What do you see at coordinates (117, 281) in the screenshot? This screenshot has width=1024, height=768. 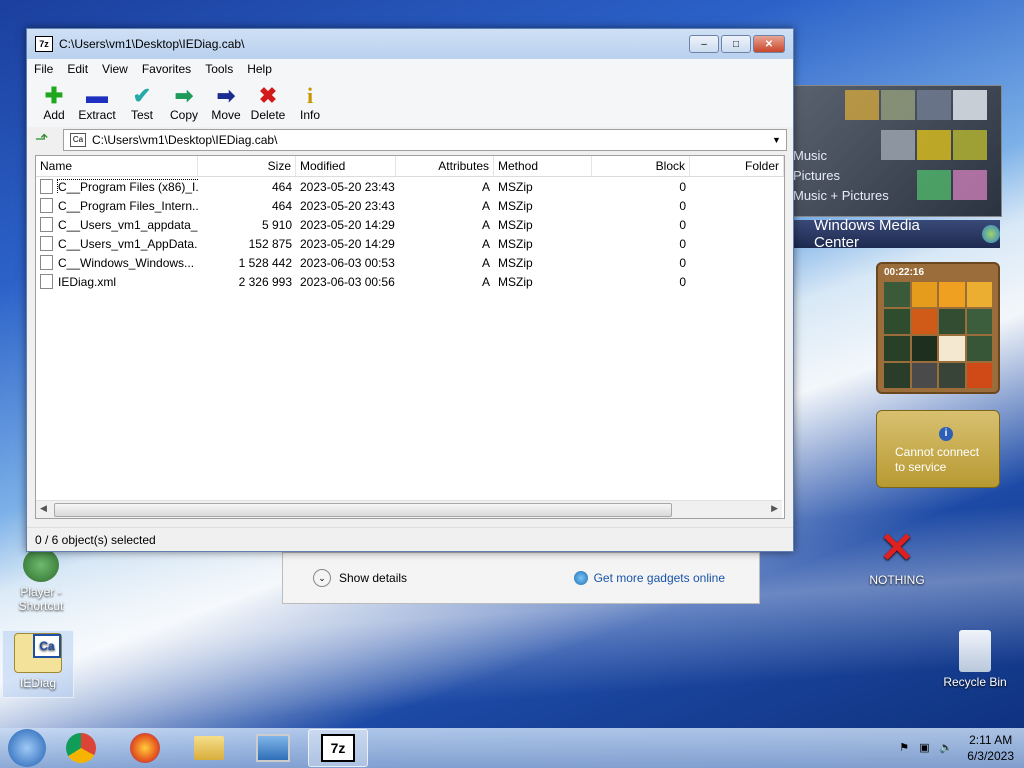 I see `file-name-cell: IEDiag.xml` at bounding box center [117, 281].